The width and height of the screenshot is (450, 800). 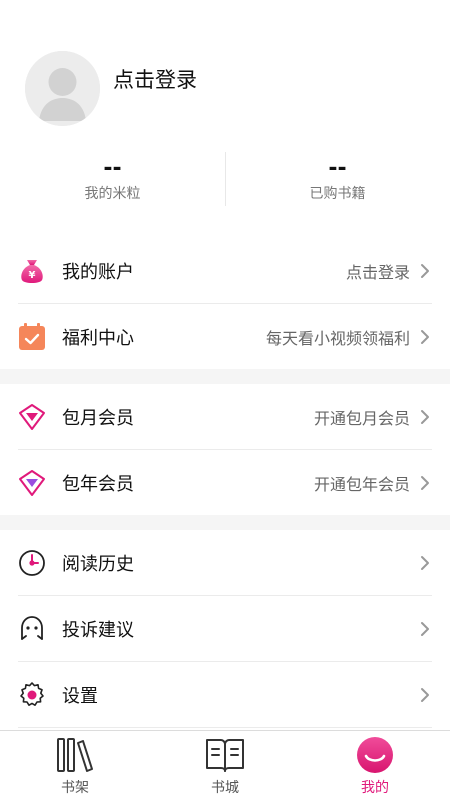 What do you see at coordinates (98, 418) in the screenshot?
I see `menu-item-title: 包月会员` at bounding box center [98, 418].